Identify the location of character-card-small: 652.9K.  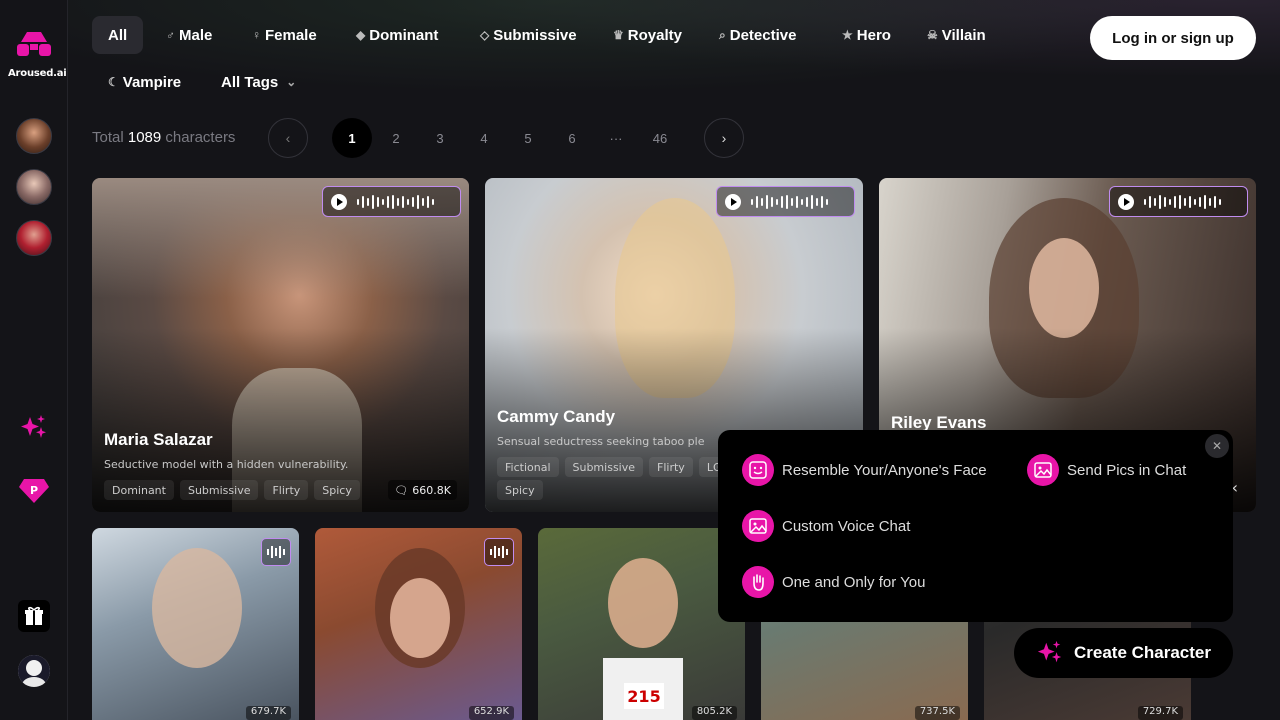
(418, 624).